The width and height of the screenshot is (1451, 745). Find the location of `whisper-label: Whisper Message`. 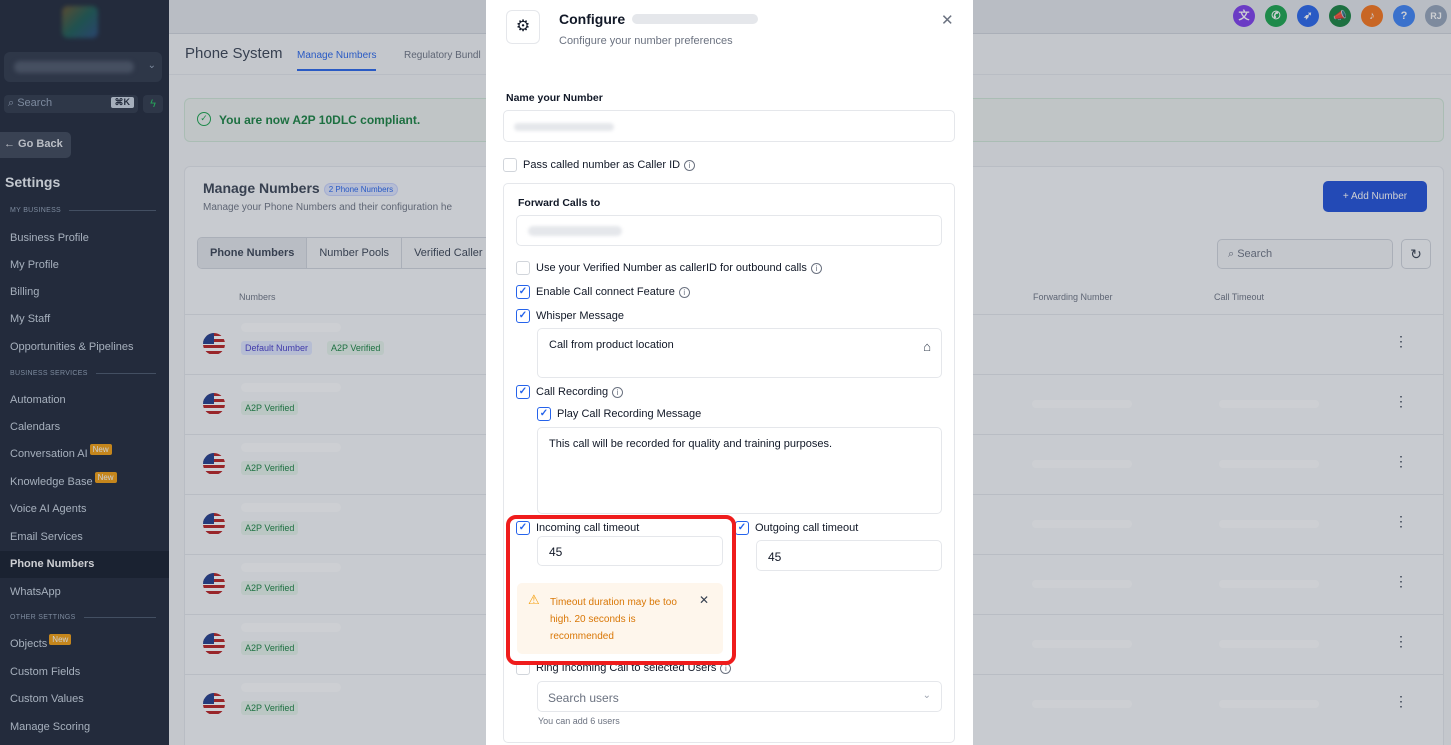

whisper-label: Whisper Message is located at coordinates (580, 316).